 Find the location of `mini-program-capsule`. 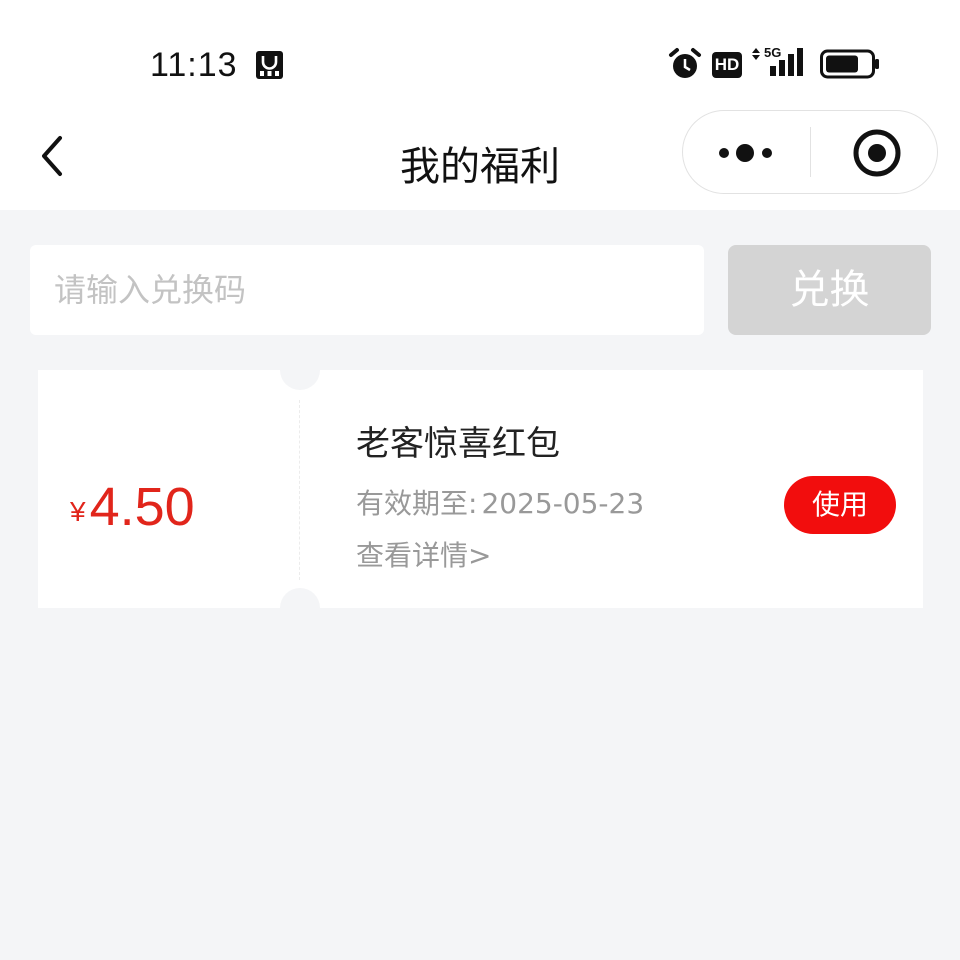

mini-program-capsule is located at coordinates (810, 152).